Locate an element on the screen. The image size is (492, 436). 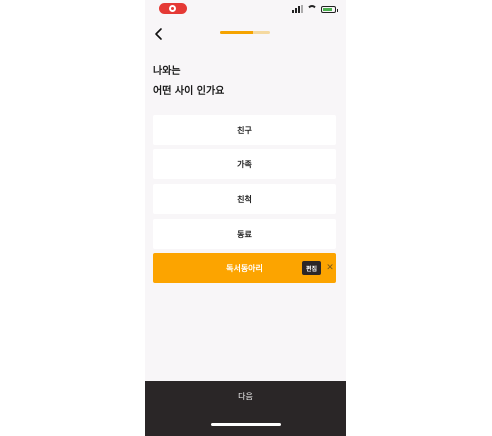
option-friend: 친구 is located at coordinates (244, 130).